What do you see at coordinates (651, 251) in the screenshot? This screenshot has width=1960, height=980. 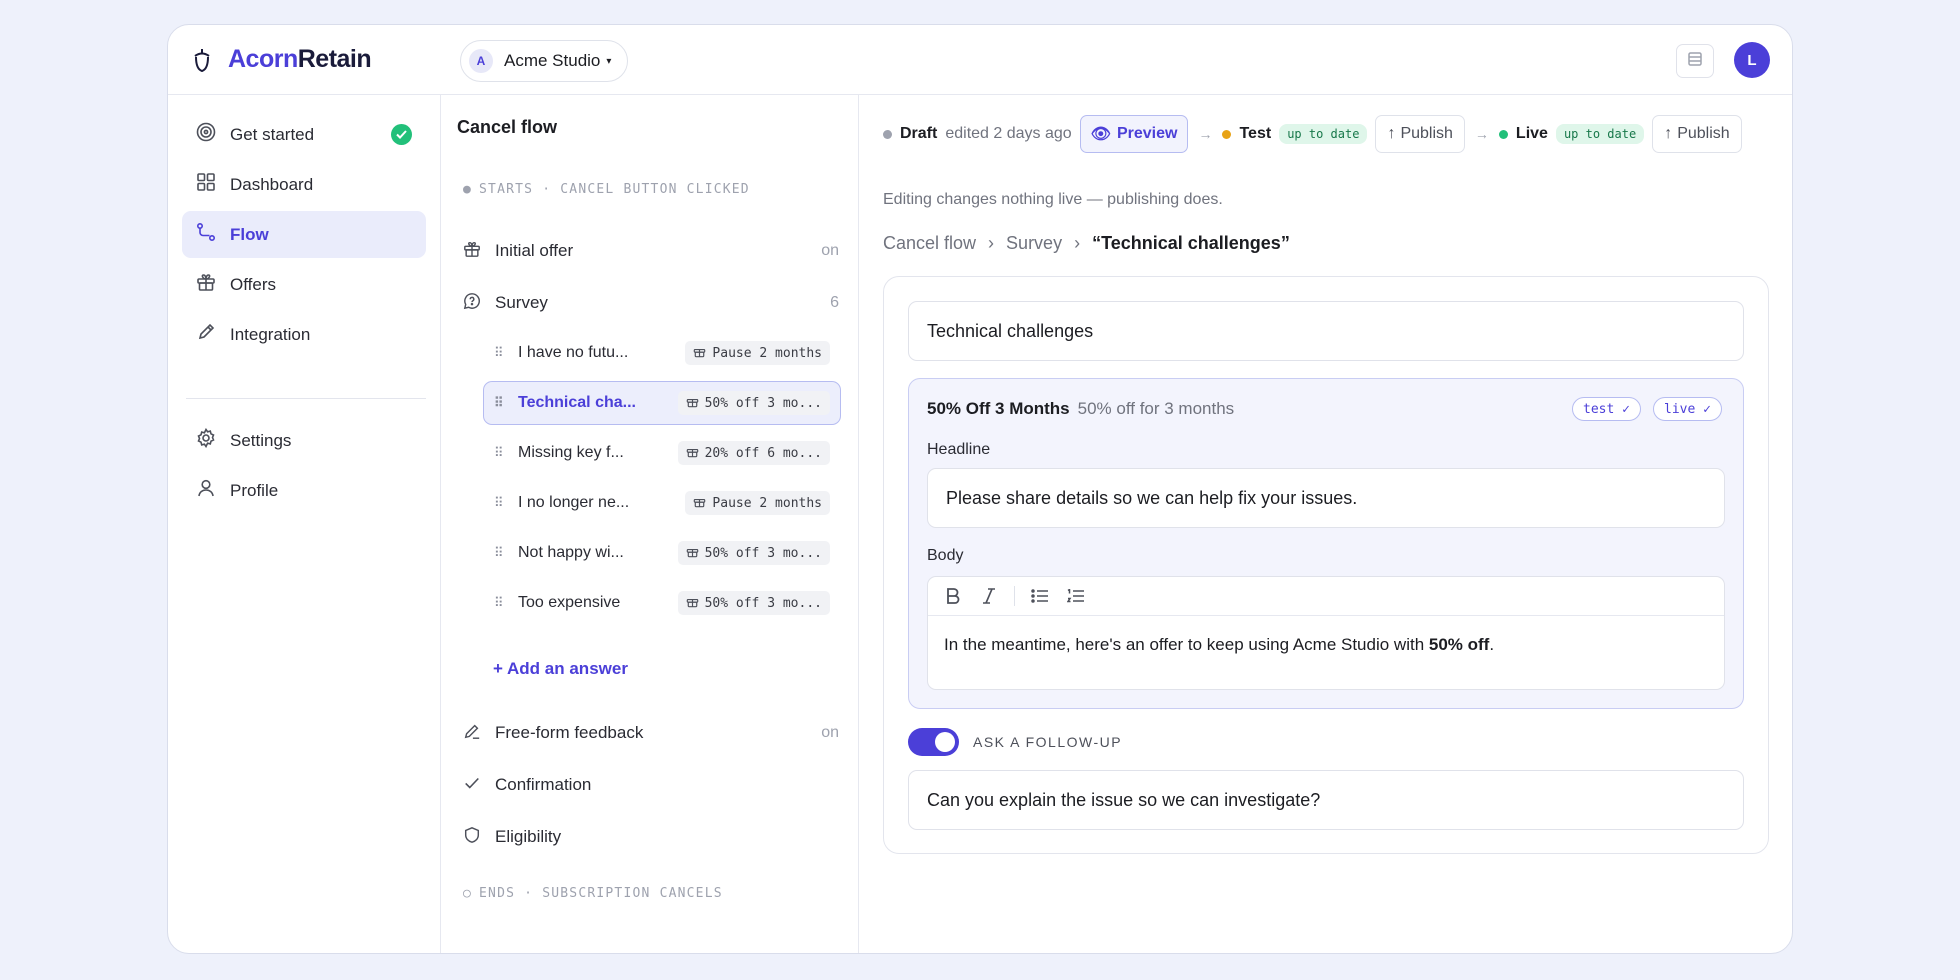 I see `step-initial-offer: Initial offer on` at bounding box center [651, 251].